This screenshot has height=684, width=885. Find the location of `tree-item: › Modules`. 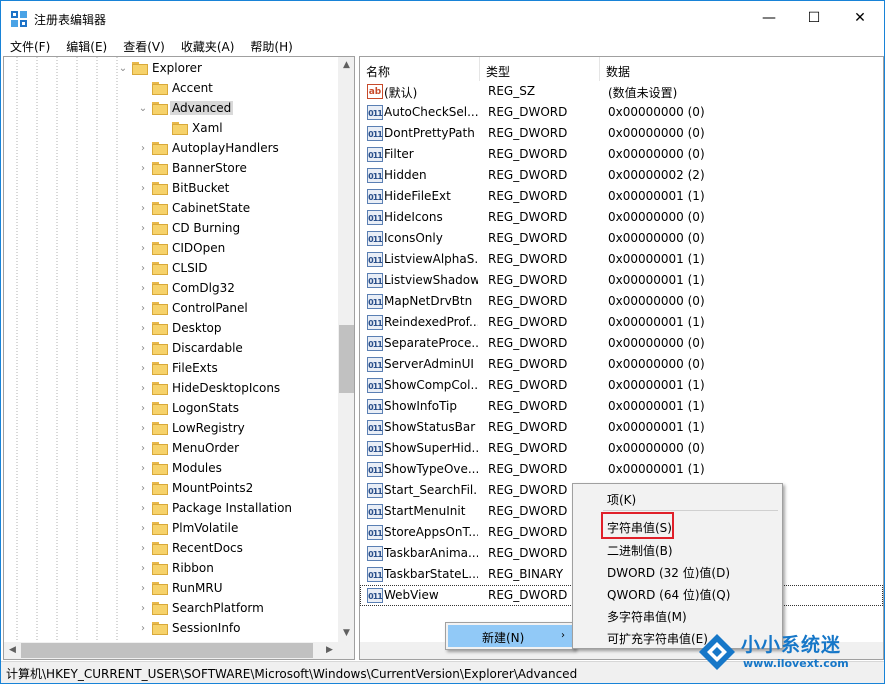

tree-item: › Modules is located at coordinates (169, 469).